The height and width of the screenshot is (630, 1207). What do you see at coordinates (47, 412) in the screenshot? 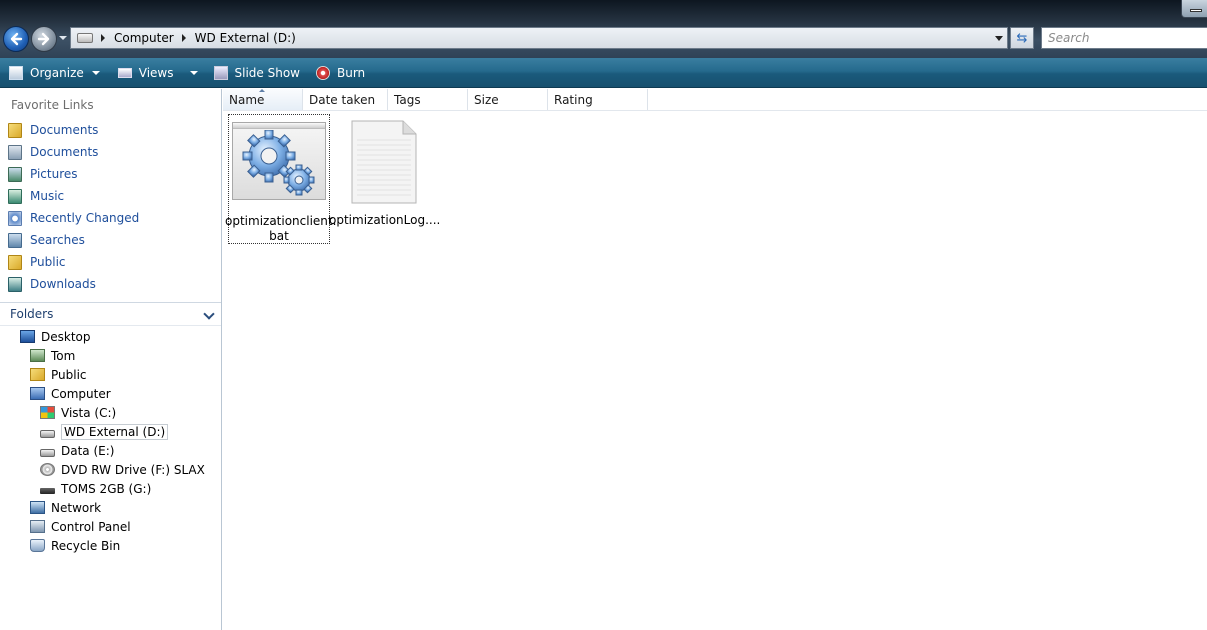
I see `system-drive-icon` at bounding box center [47, 412].